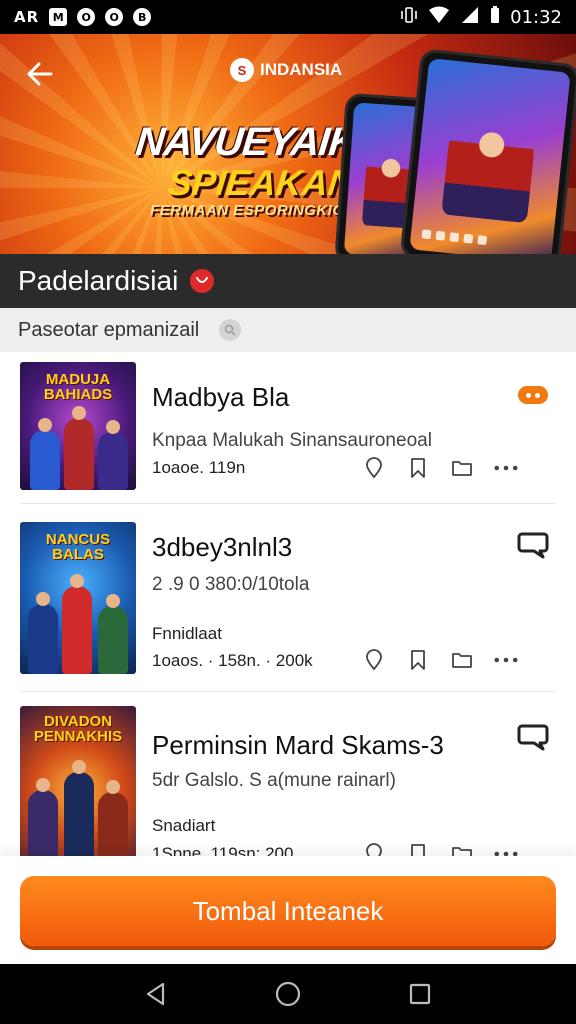 This screenshot has width=576, height=1024. Describe the element at coordinates (187, 633) in the screenshot. I see `item-meta: Fnnidlaat` at that location.